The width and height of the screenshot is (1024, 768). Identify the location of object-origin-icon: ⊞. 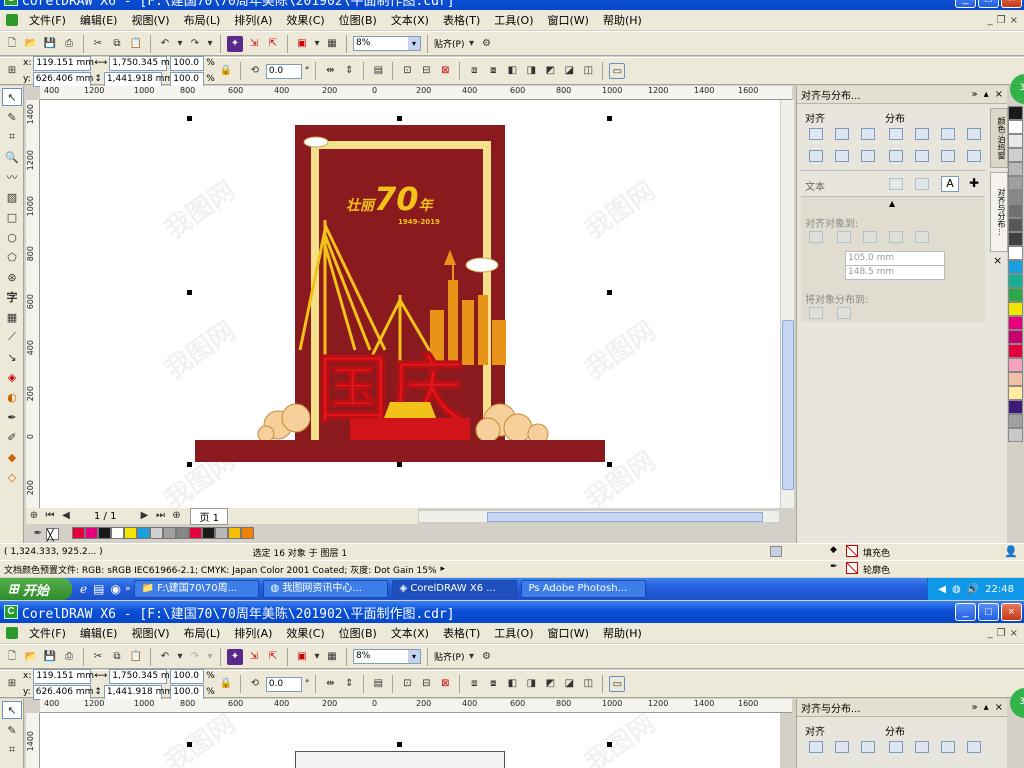
(12, 71).